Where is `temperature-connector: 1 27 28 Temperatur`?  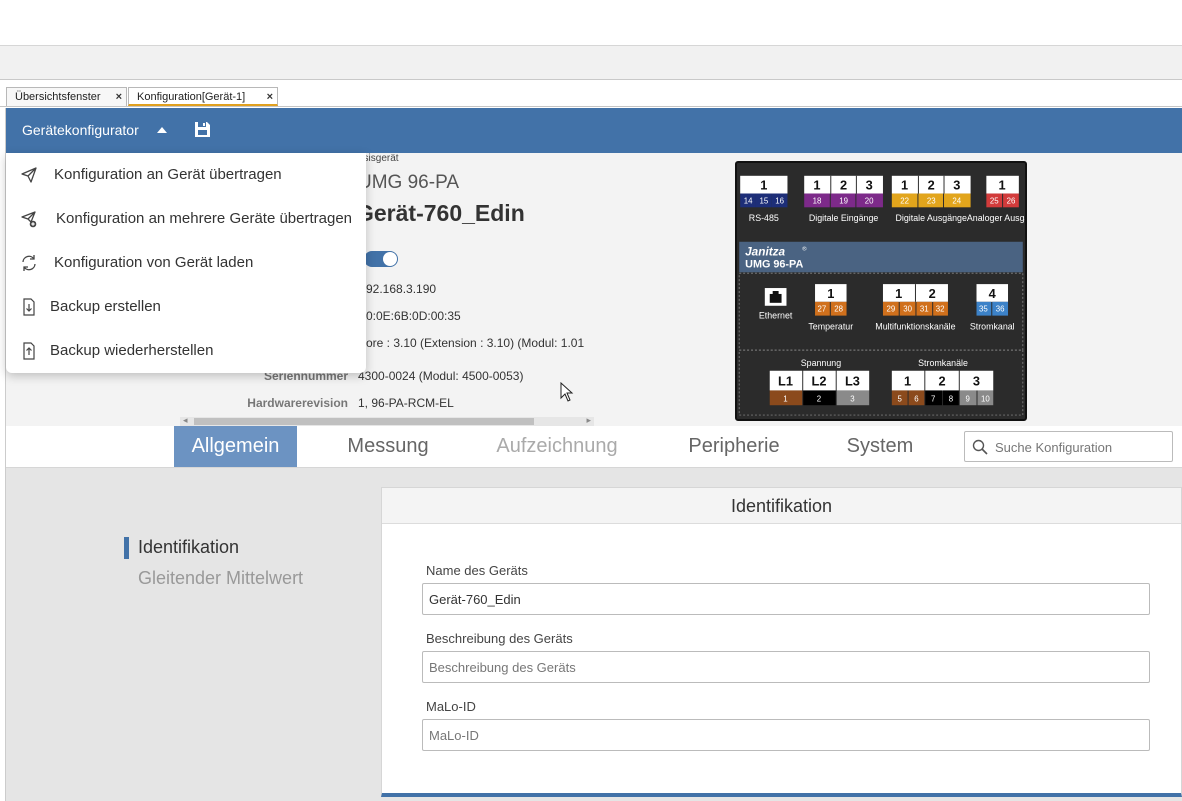
temperature-connector: 1 27 28 Temperatur is located at coordinates (830, 307).